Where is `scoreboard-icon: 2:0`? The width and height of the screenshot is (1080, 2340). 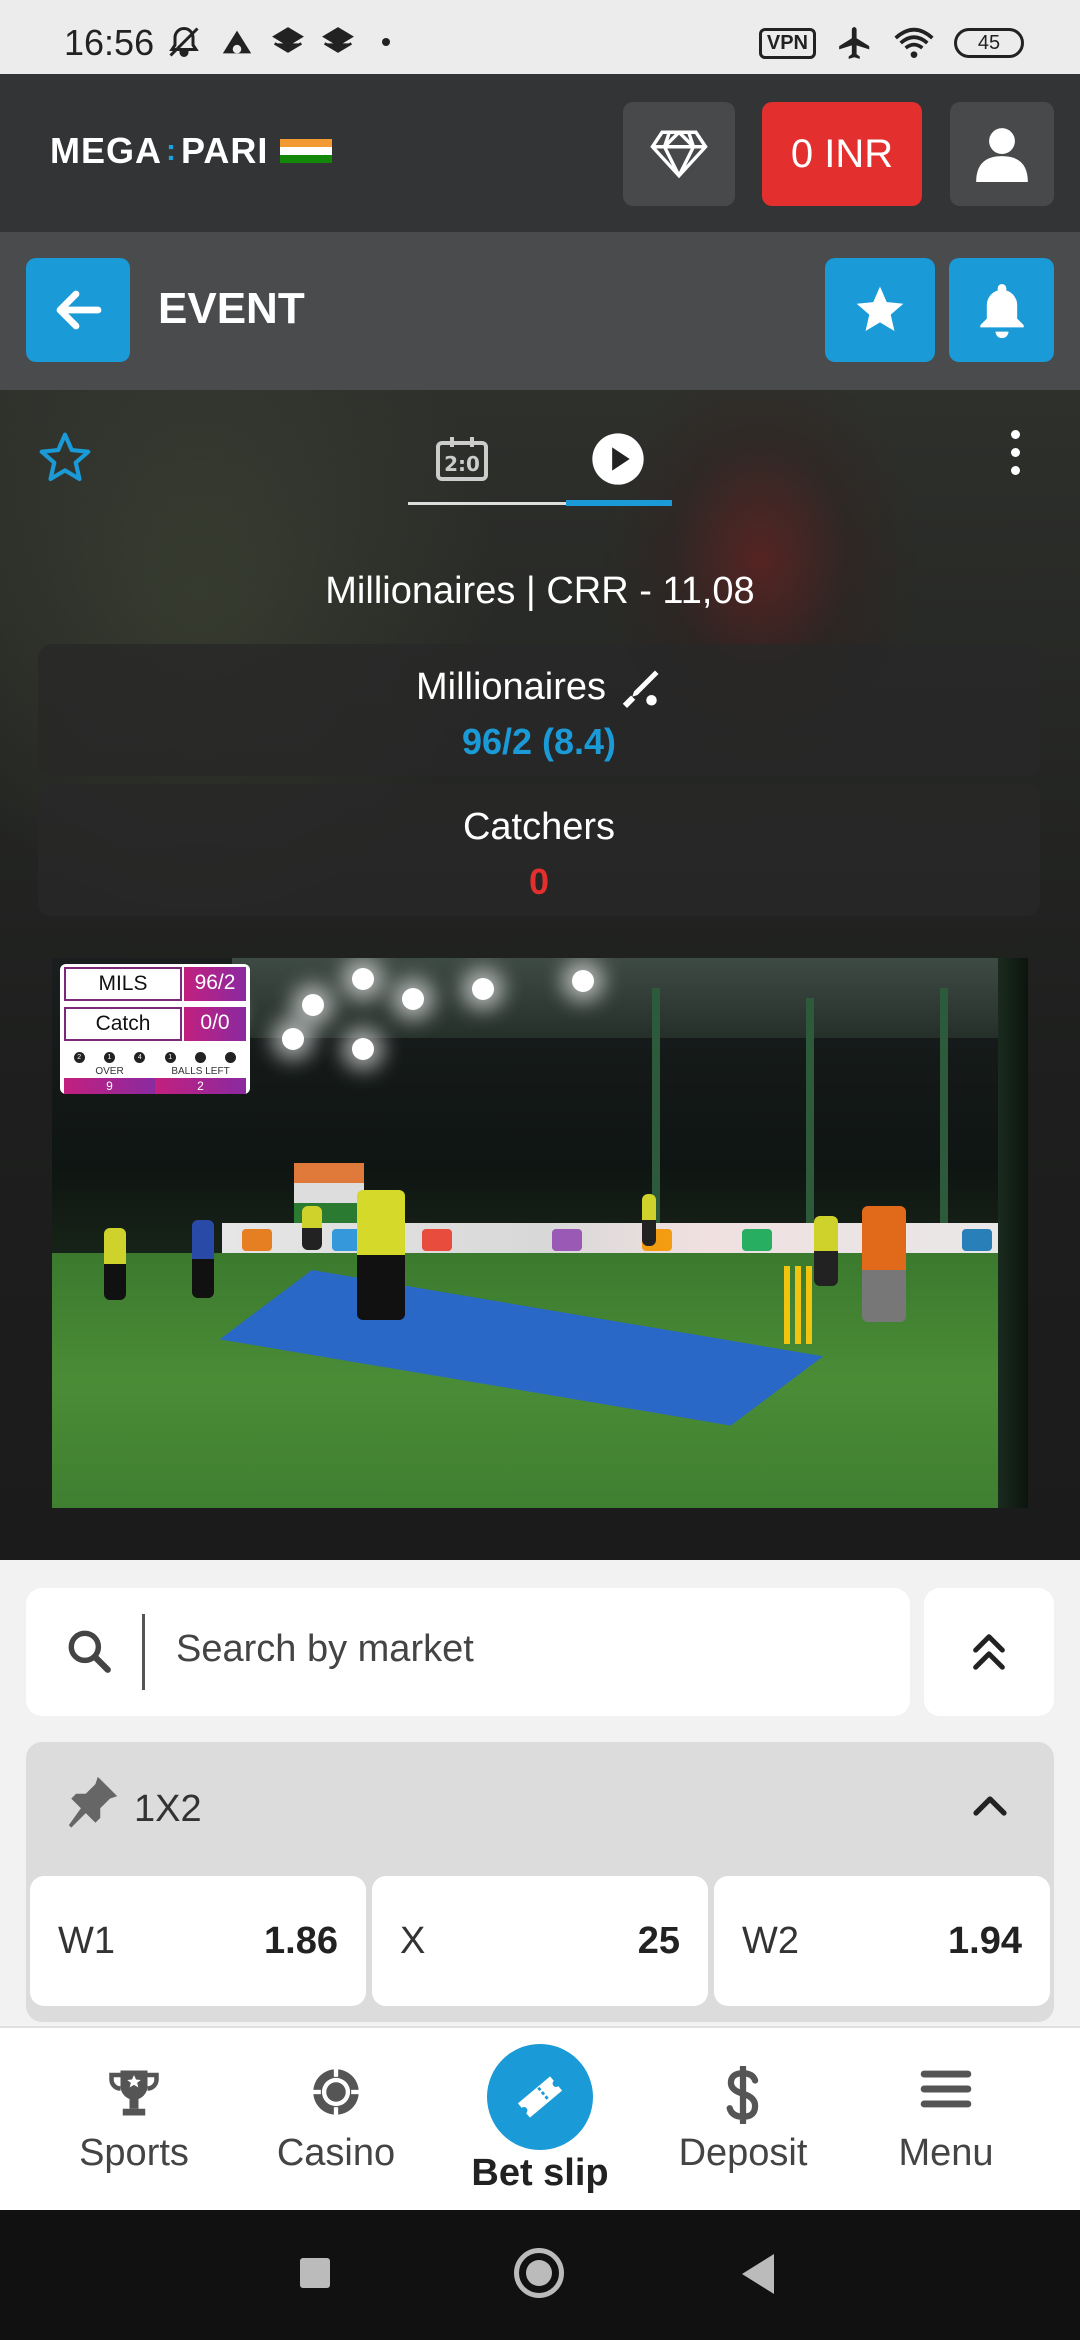
scoreboard-icon: 2:0 is located at coordinates (462, 459).